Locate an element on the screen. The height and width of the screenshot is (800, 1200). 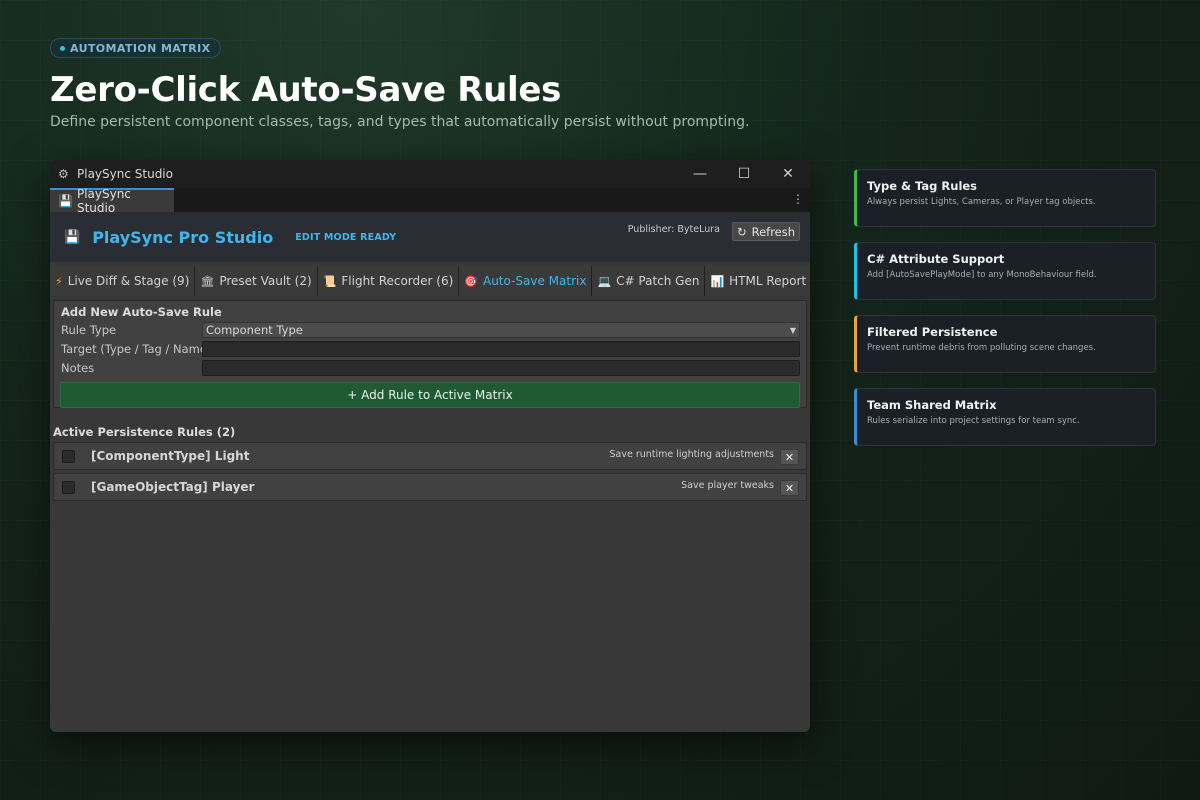
target-input is located at coordinates (501, 349).